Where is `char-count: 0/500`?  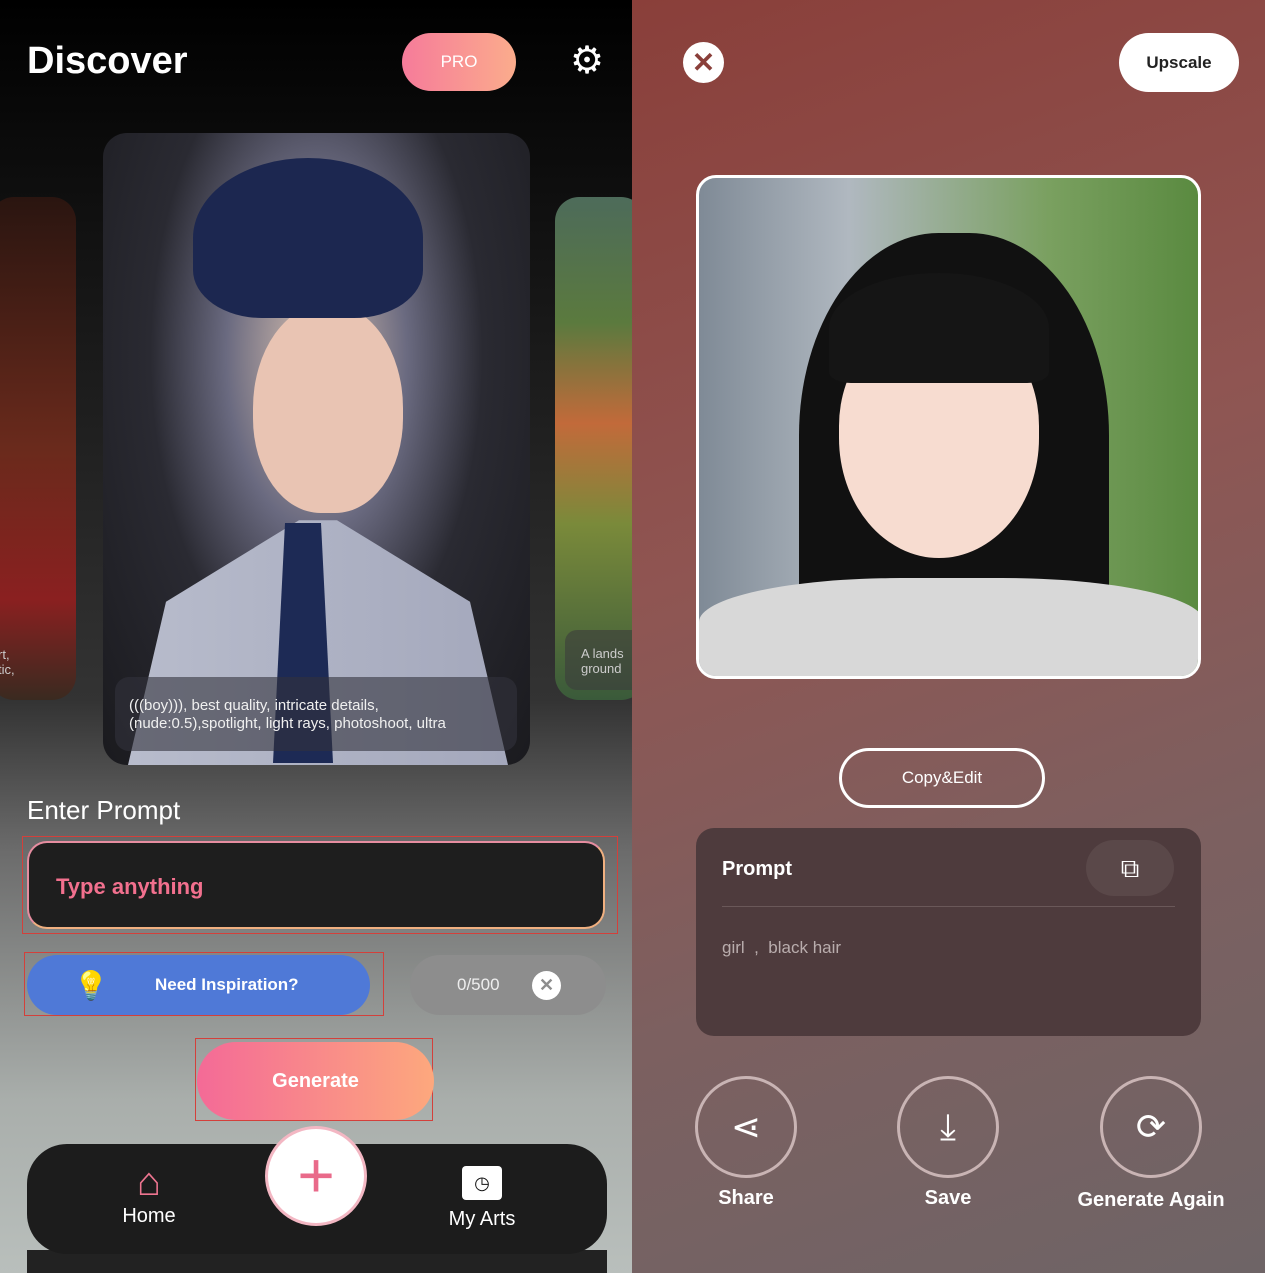
char-count: 0/500 is located at coordinates (478, 984).